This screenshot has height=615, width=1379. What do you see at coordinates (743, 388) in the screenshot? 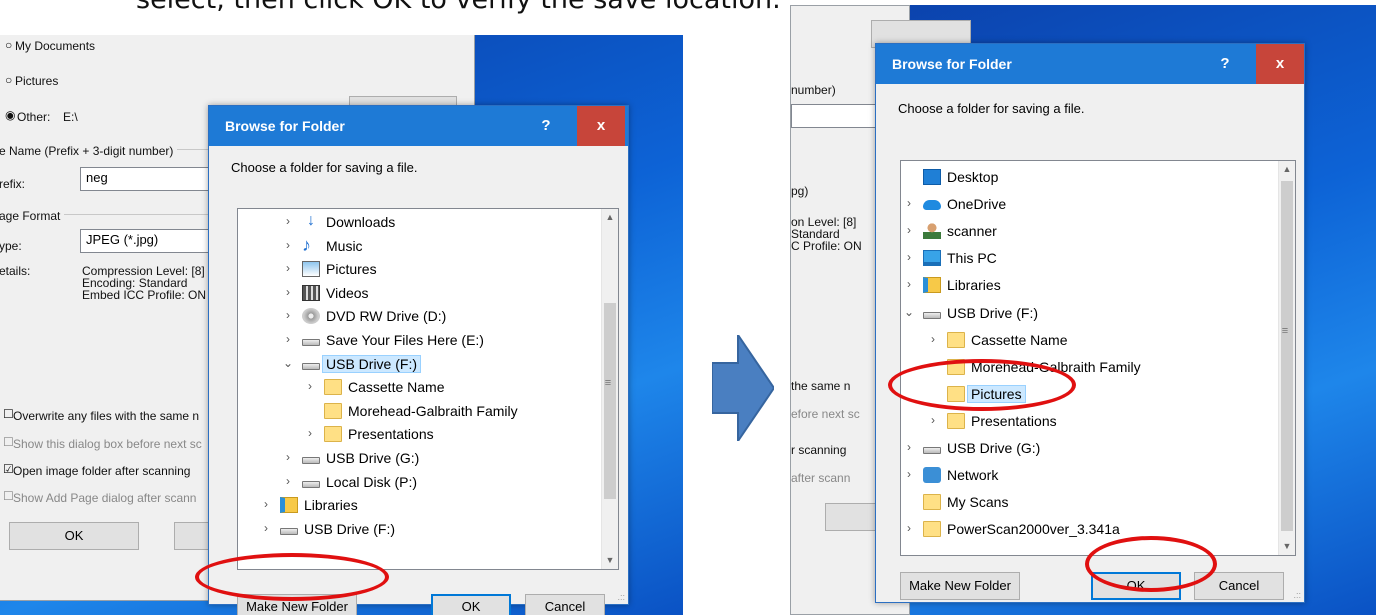
I see `next-step-arrow-icon` at bounding box center [743, 388].